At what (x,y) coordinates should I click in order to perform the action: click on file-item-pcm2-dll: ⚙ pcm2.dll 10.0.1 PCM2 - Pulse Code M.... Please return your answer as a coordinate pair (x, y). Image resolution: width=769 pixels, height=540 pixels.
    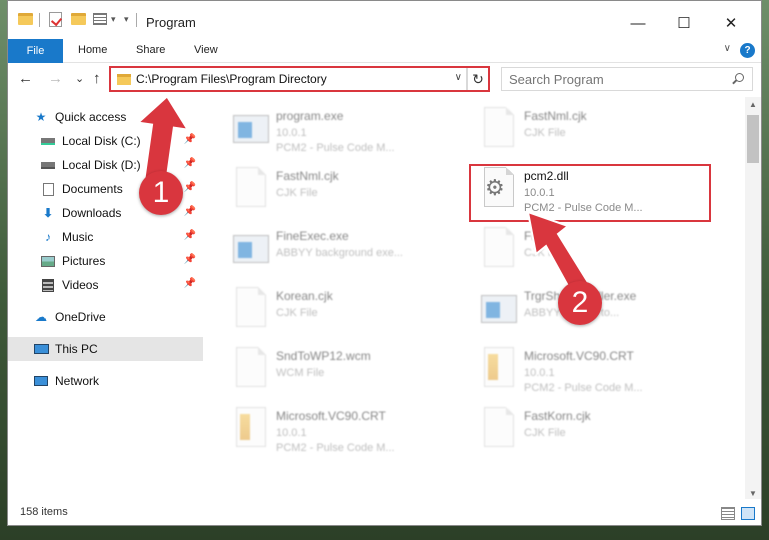
    Looking at the image, I should click on (597, 192).